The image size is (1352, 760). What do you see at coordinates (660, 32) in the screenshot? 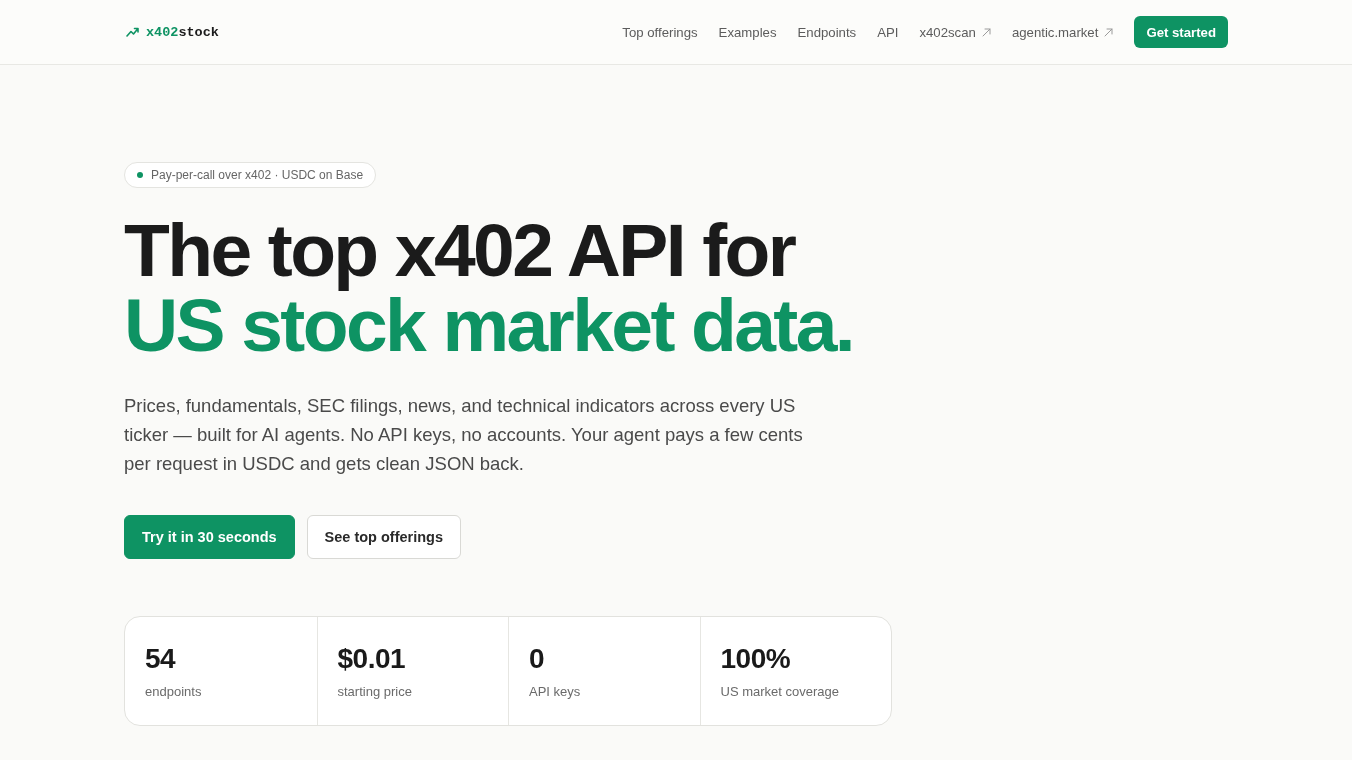
I see `nav-link: Top offerings` at bounding box center [660, 32].